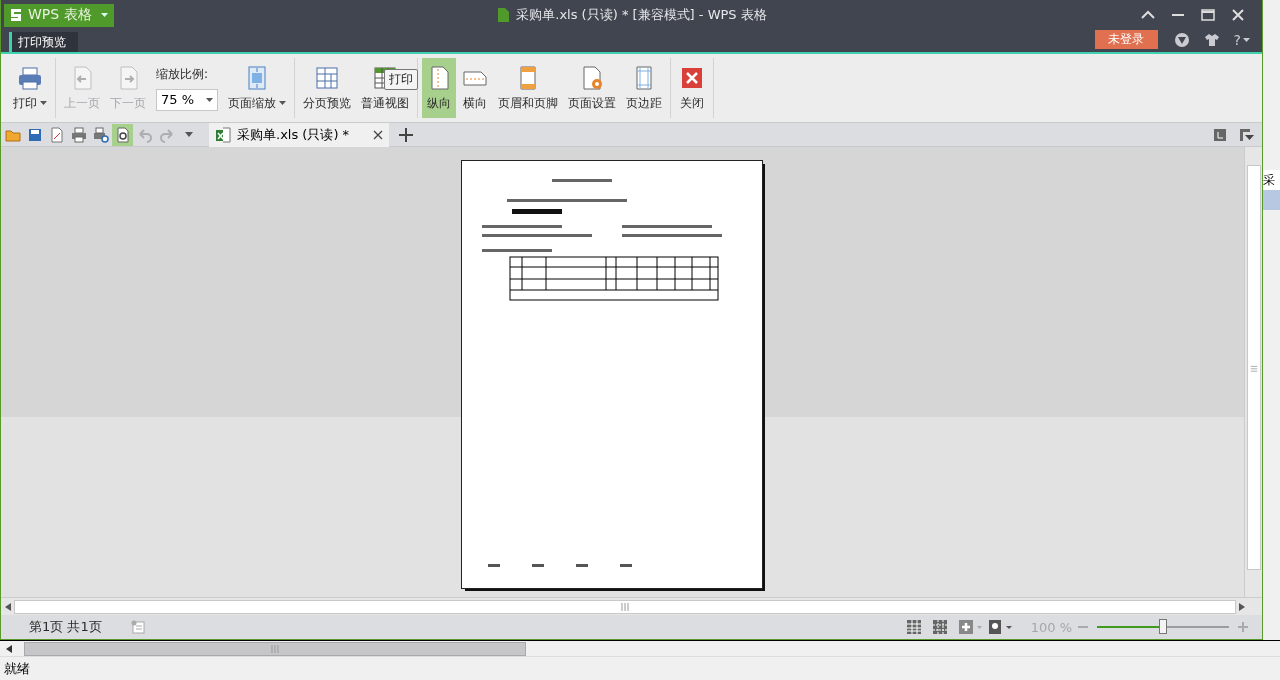 This screenshot has width=1280, height=680. I want to click on add-icon, so click(970, 627).